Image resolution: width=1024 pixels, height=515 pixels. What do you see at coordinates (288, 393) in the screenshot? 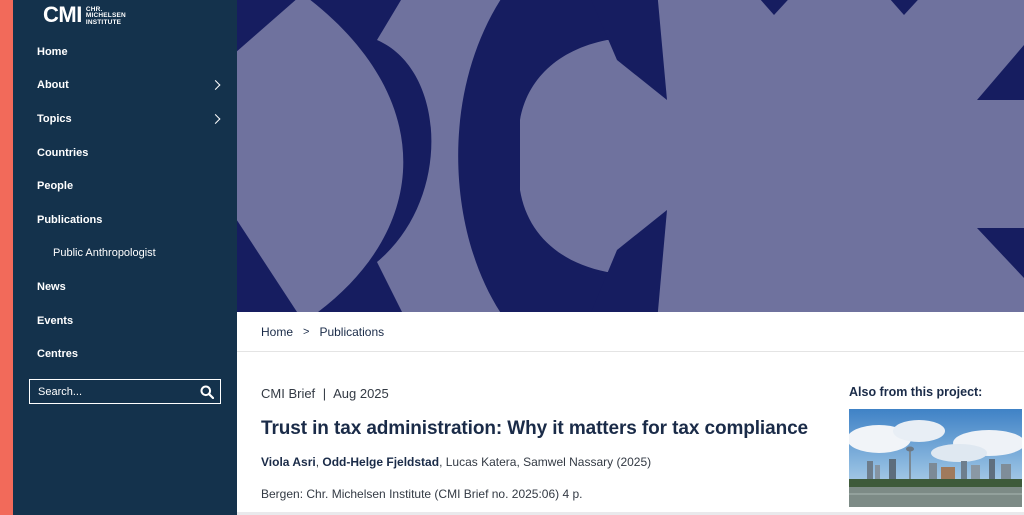
I see `publication-type: CMI Brief` at bounding box center [288, 393].